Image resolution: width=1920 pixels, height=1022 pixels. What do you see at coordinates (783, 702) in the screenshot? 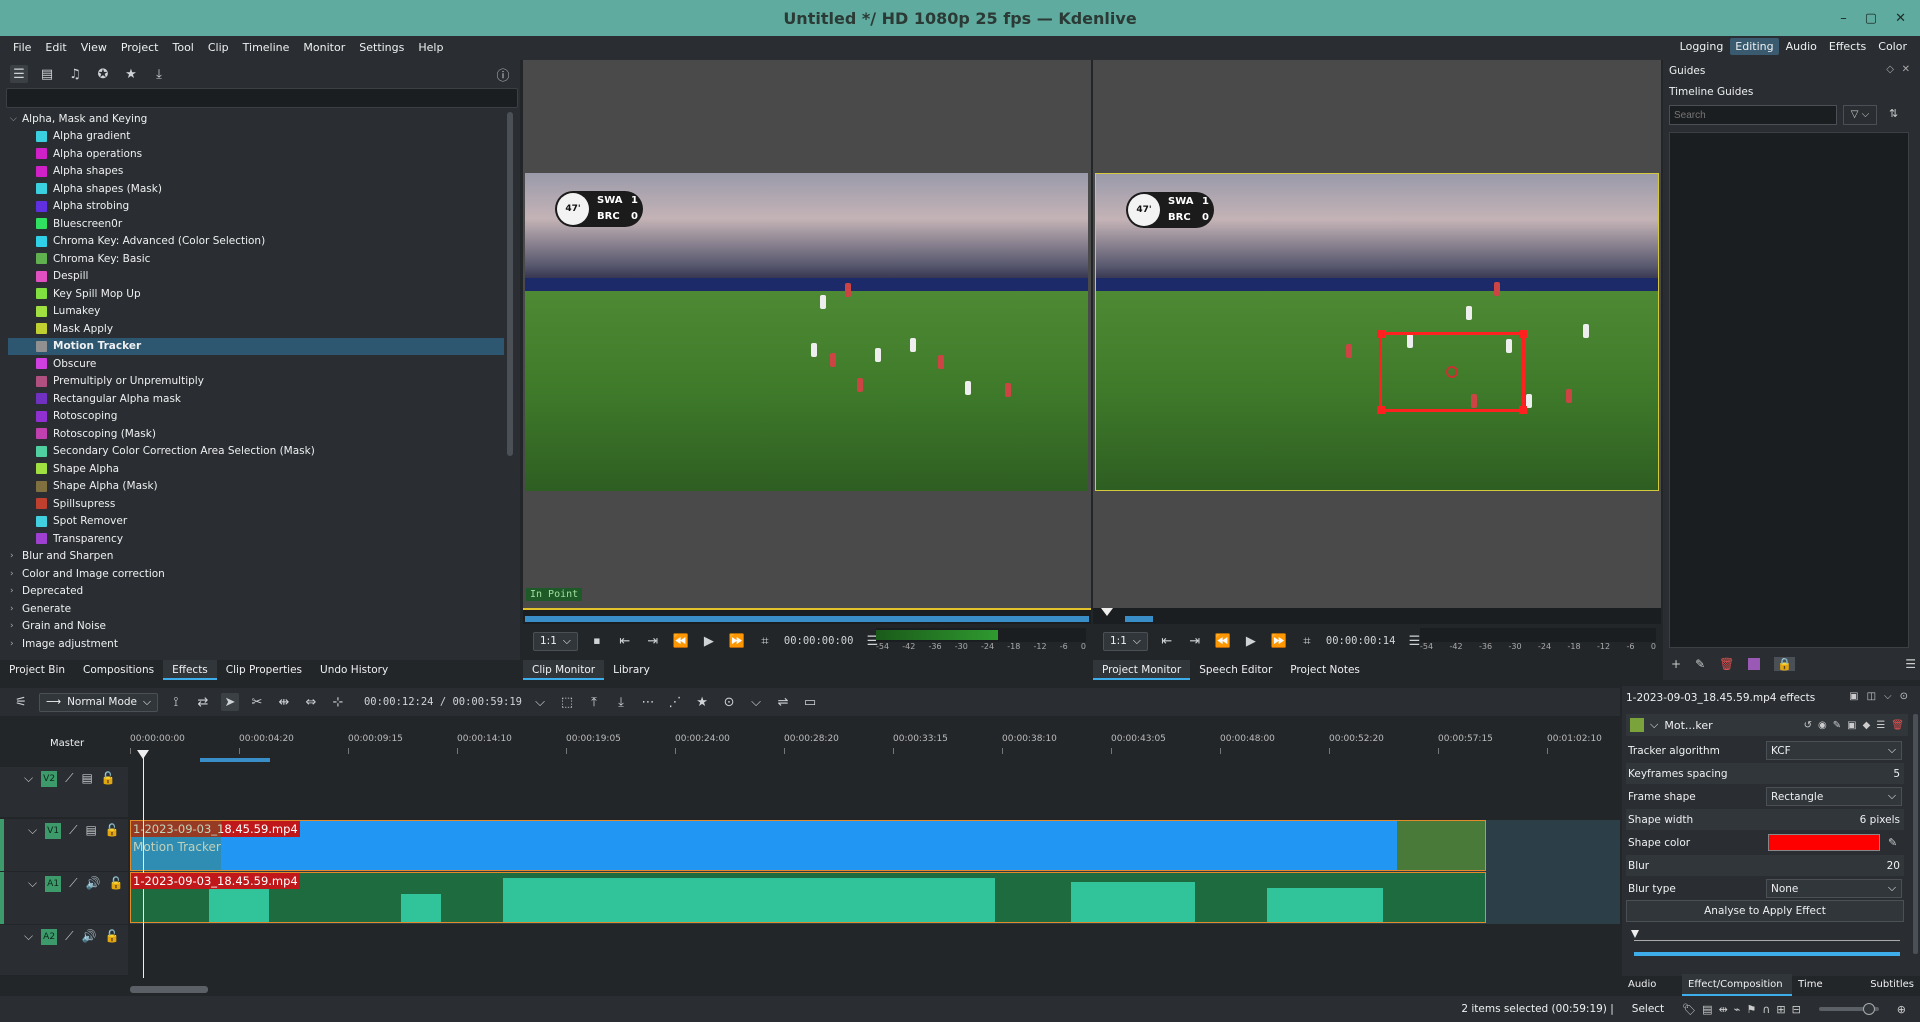
I see `mixer-icon: ⇌` at bounding box center [783, 702].